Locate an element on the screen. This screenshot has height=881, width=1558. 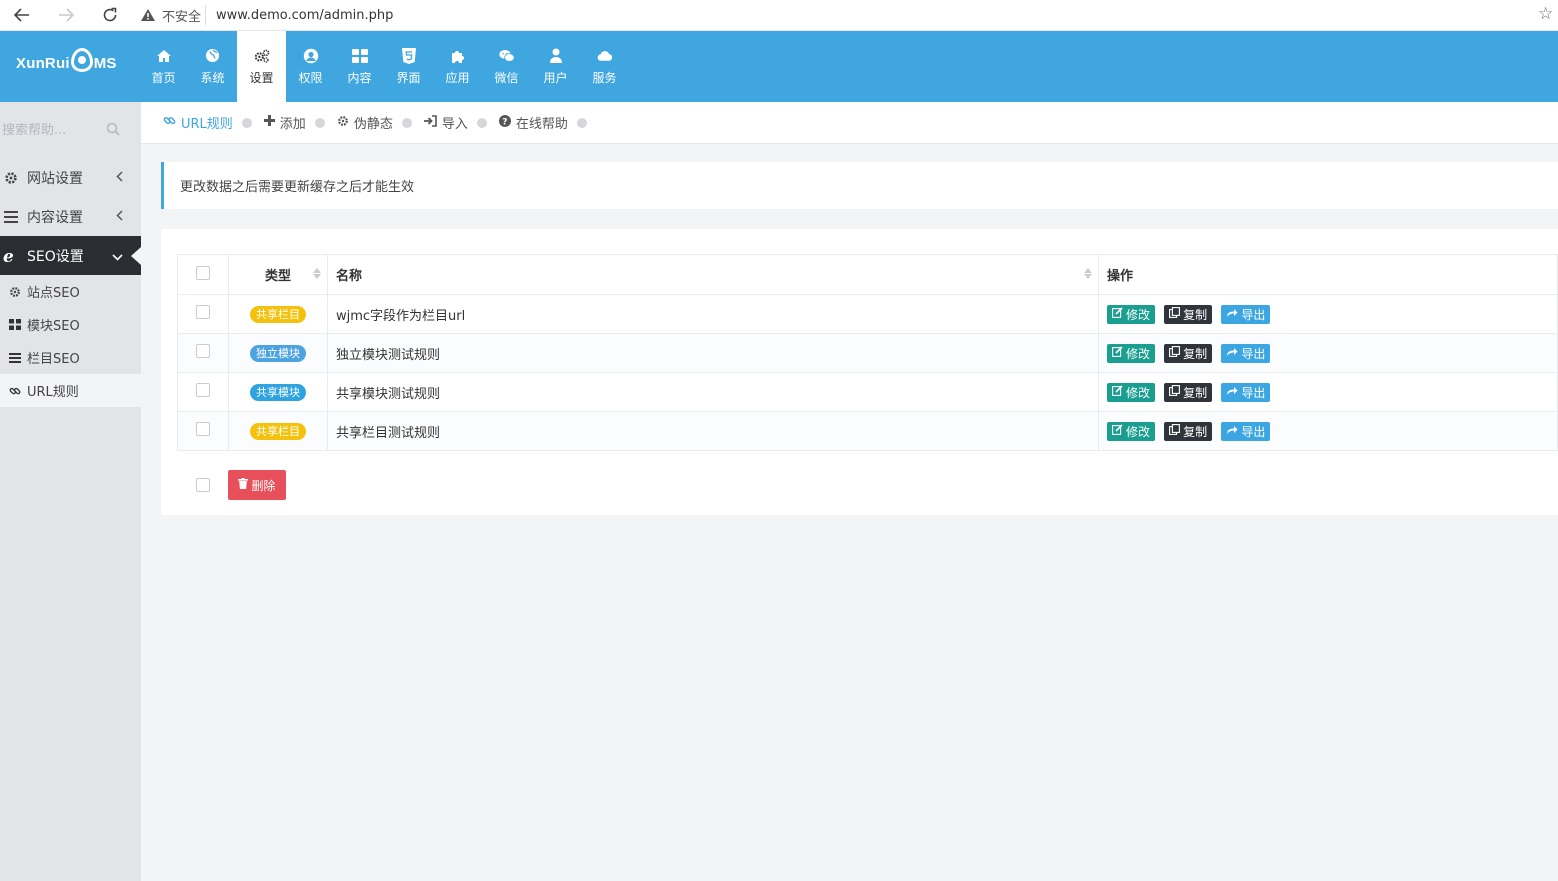
sidebar-item-label: 网站设置 is located at coordinates (55, 178).